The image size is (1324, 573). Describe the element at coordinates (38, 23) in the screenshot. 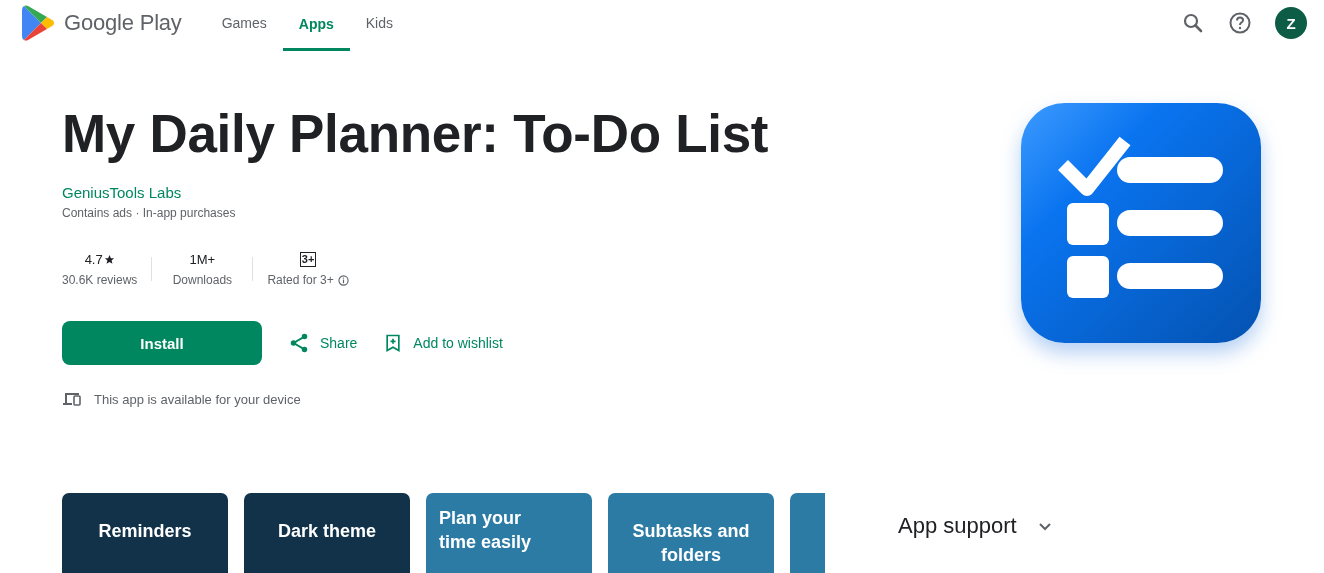

I see `play-logo-icon` at that location.